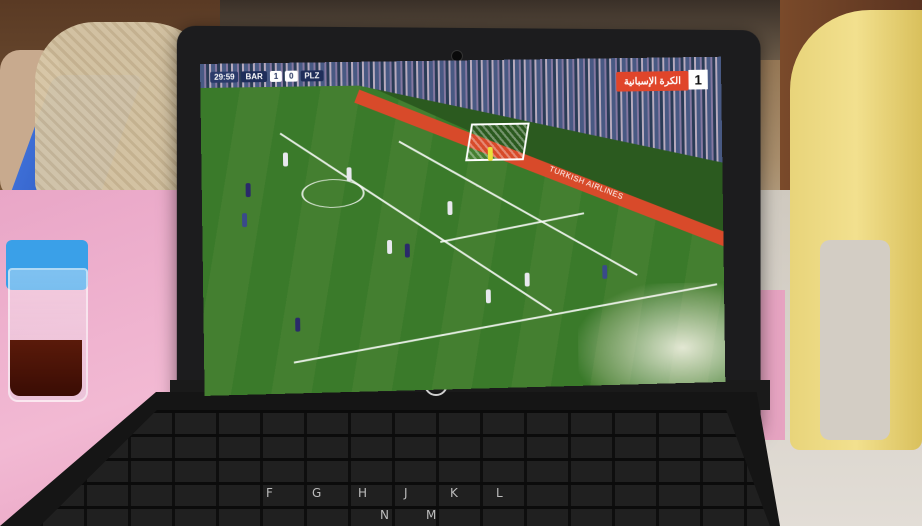 This screenshot has width=922, height=526. Describe the element at coordinates (652, 81) in the screenshot. I see `channel-name: الكرة الإسبانية` at that location.